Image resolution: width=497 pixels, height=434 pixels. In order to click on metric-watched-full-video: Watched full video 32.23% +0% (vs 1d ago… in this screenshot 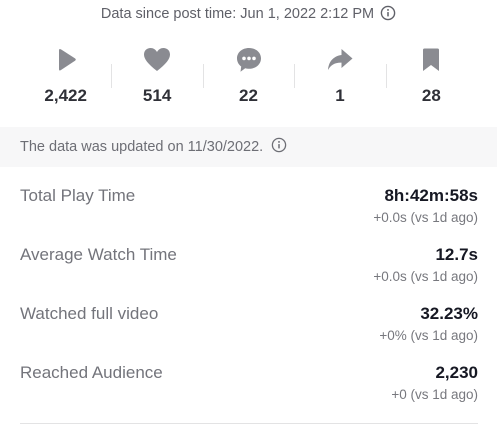, I will do `click(249, 326)`.